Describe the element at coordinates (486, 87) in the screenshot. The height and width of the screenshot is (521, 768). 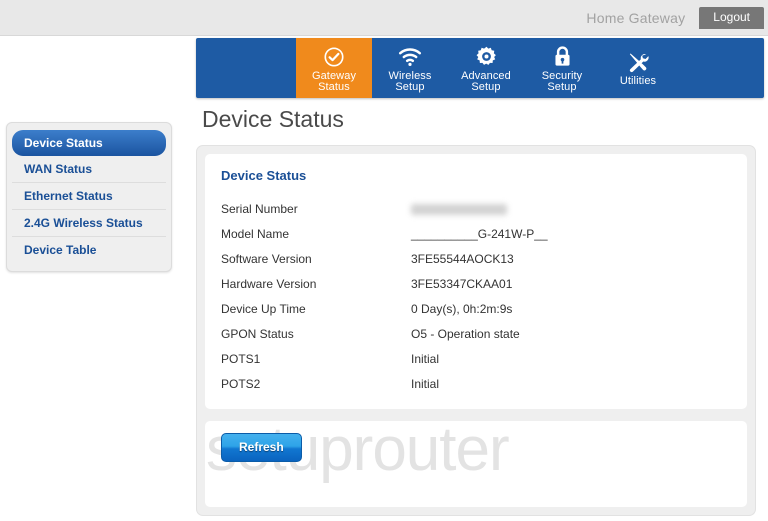
I see `nav-item-advanced-setup-label-2: Setup` at that location.